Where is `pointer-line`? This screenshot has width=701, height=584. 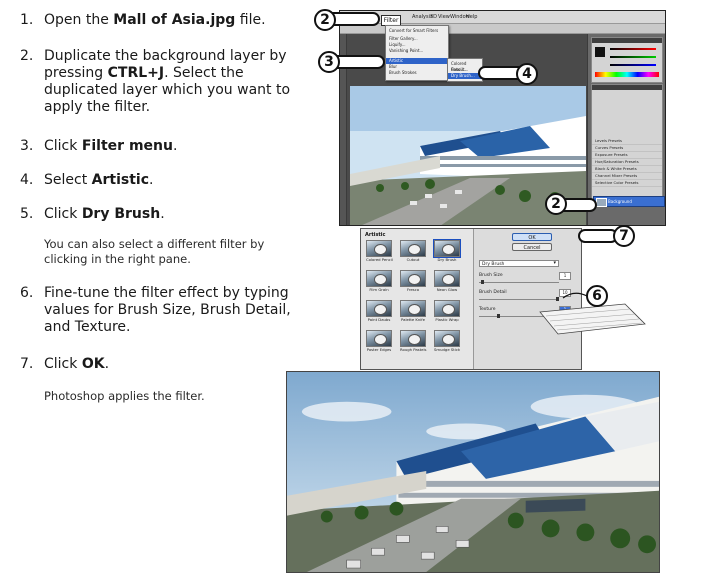
pointer-line is located at coordinates (575, 295).